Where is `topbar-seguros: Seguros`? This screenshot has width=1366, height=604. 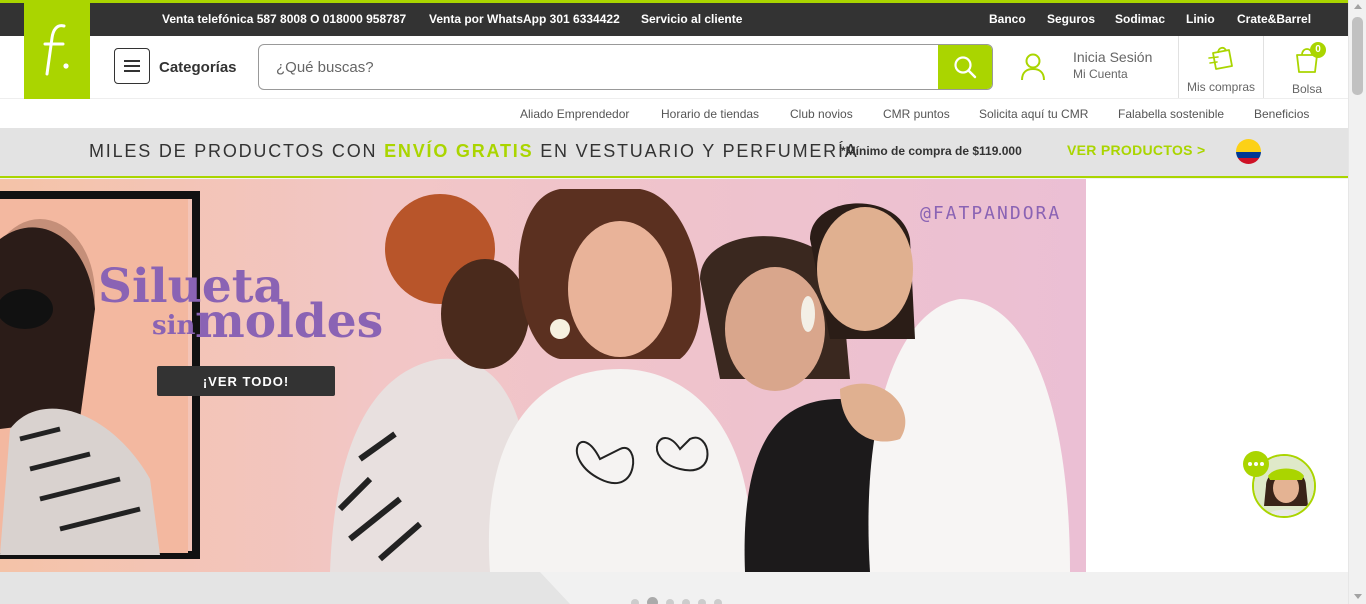 topbar-seguros: Seguros is located at coordinates (1071, 19).